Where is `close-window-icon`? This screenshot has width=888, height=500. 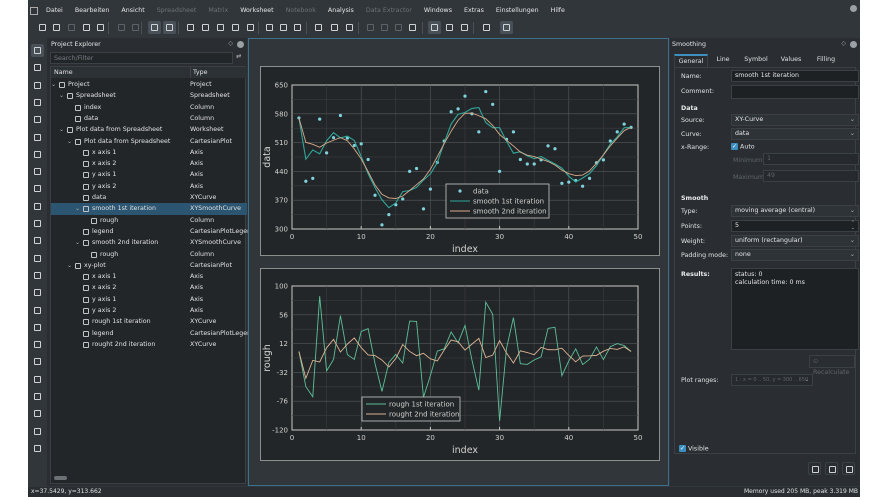 close-window-icon is located at coordinates (853, 8).